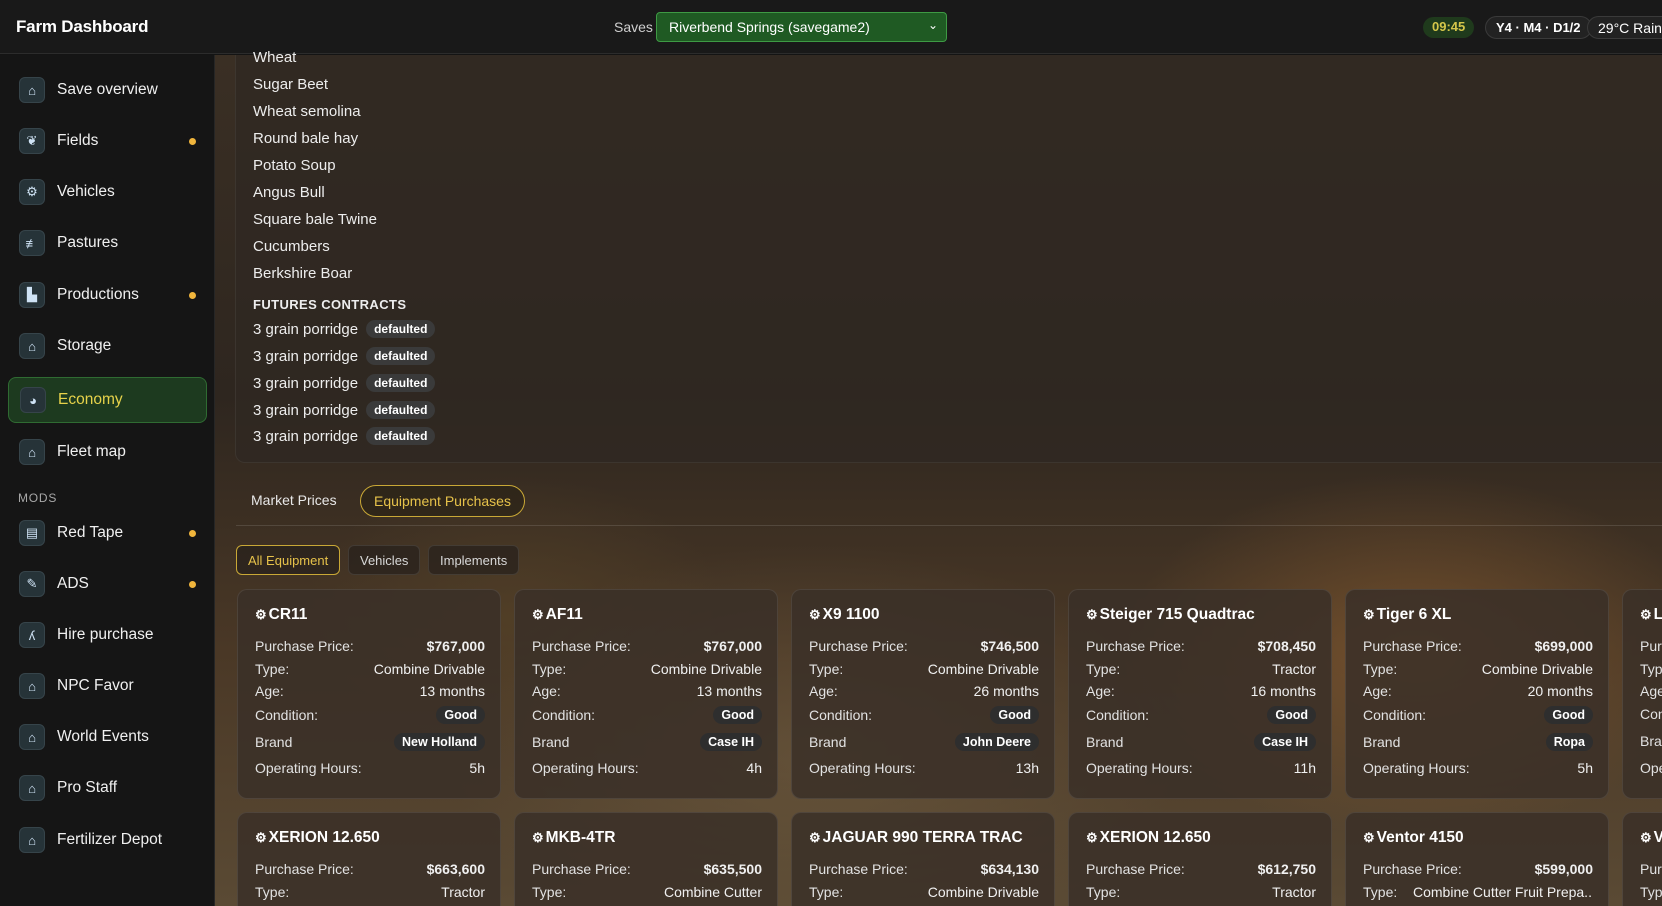 The height and width of the screenshot is (906, 1662). I want to click on sidebar-item-pastures: ≢ Pastures, so click(107, 243).